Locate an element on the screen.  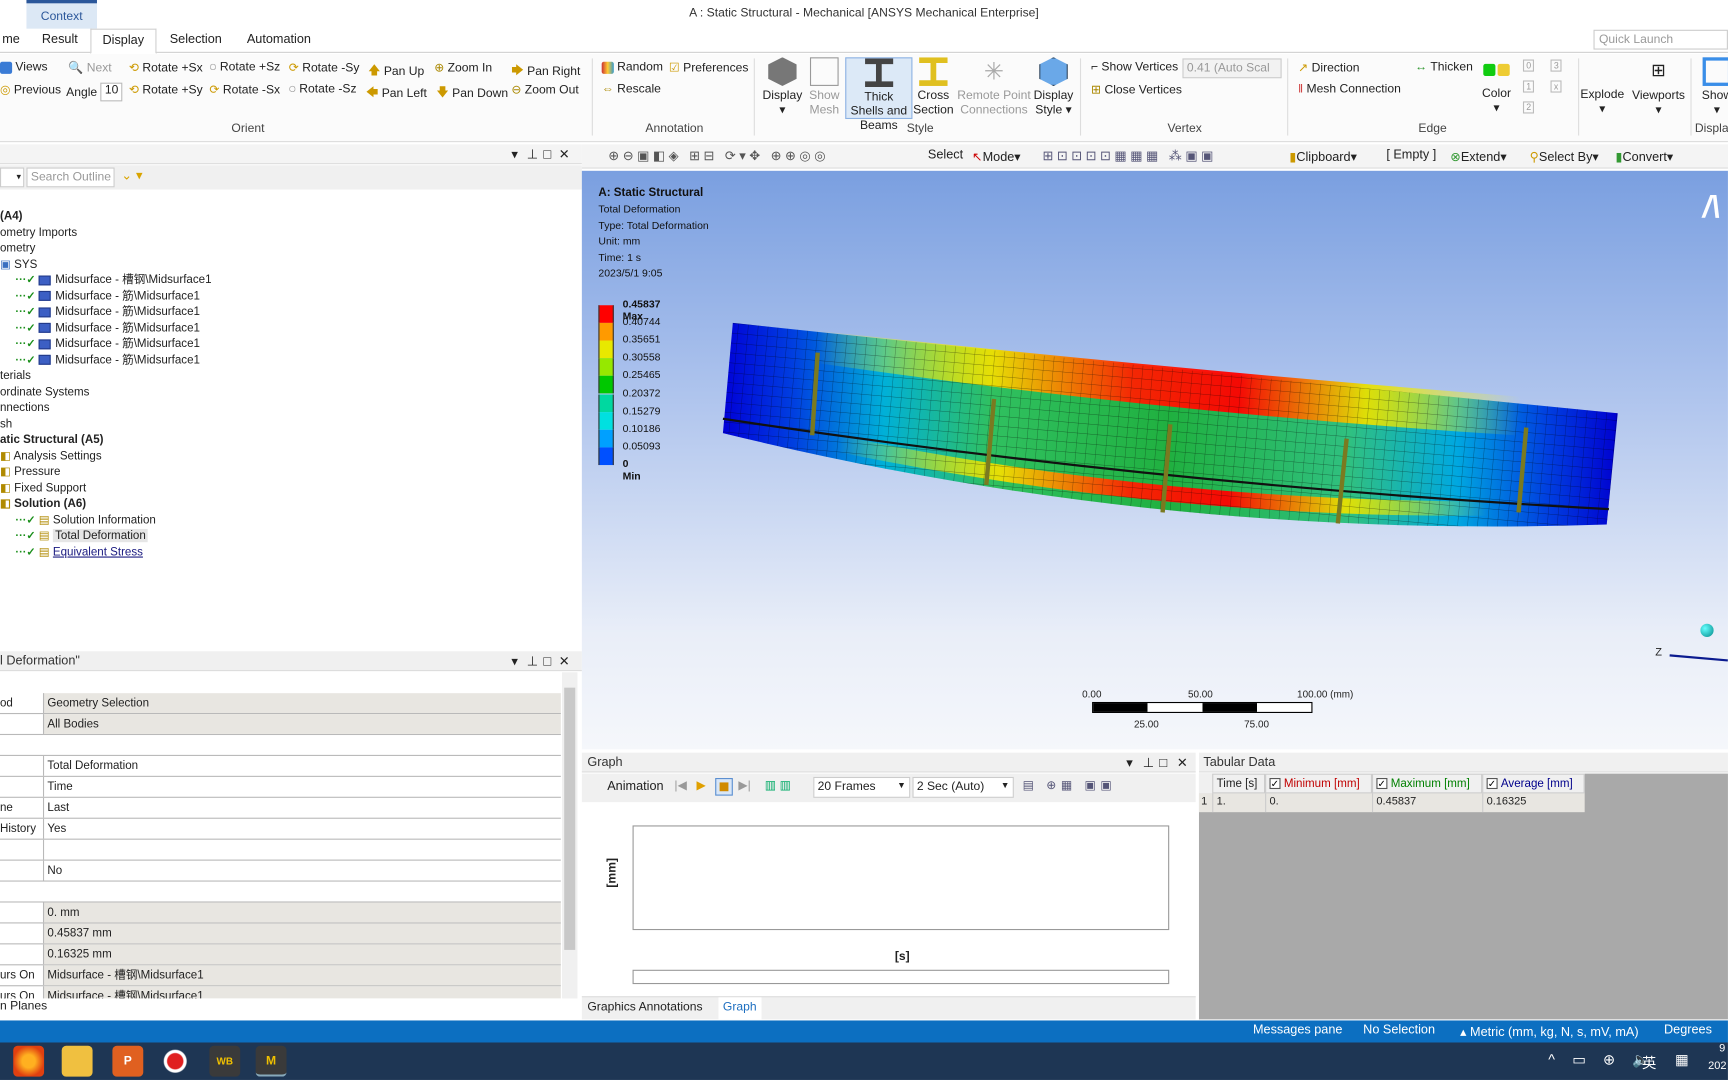
tab-graph: Graph is located at coordinates (740, 1008).